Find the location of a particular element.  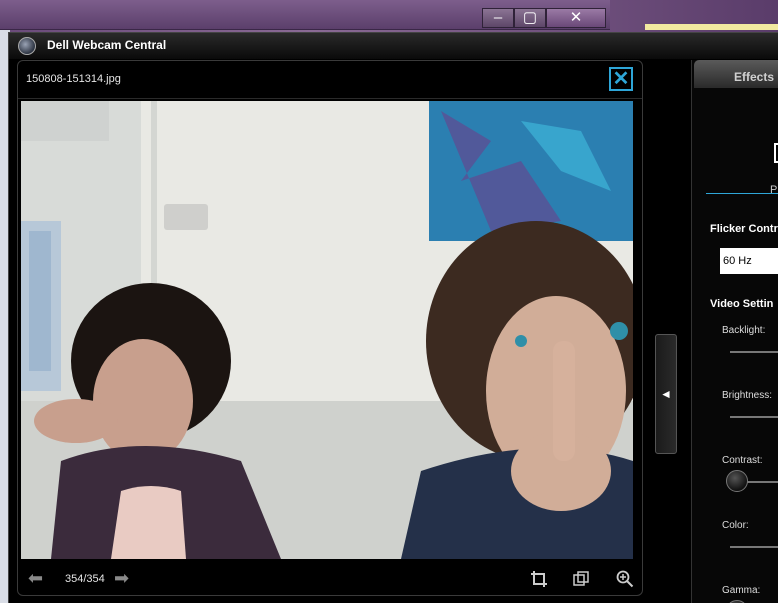

effects-subtab-label: Pi is located at coordinates (774, 190).